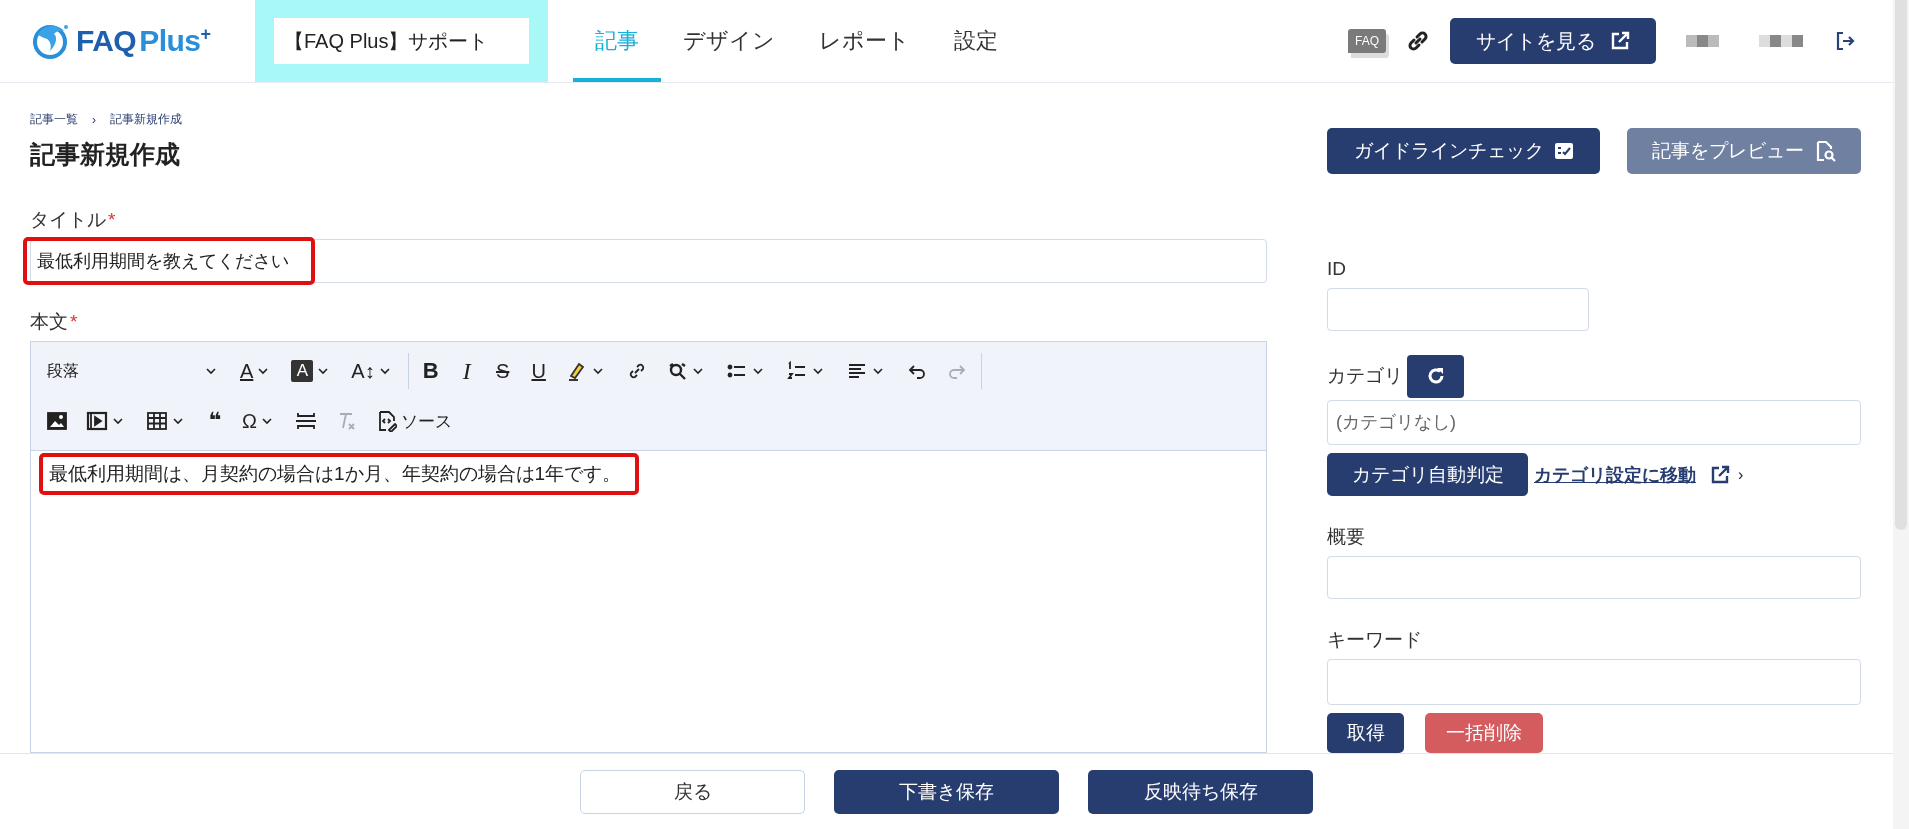  What do you see at coordinates (57, 421) in the screenshot?
I see `image-icon` at bounding box center [57, 421].